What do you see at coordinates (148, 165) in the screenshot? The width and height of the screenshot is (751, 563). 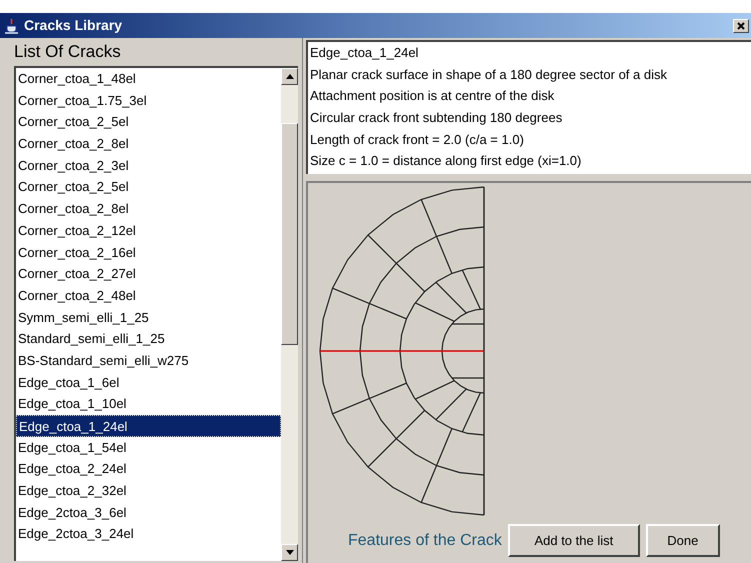 I see `list-item: Corner_ctoa_2_3el` at bounding box center [148, 165].